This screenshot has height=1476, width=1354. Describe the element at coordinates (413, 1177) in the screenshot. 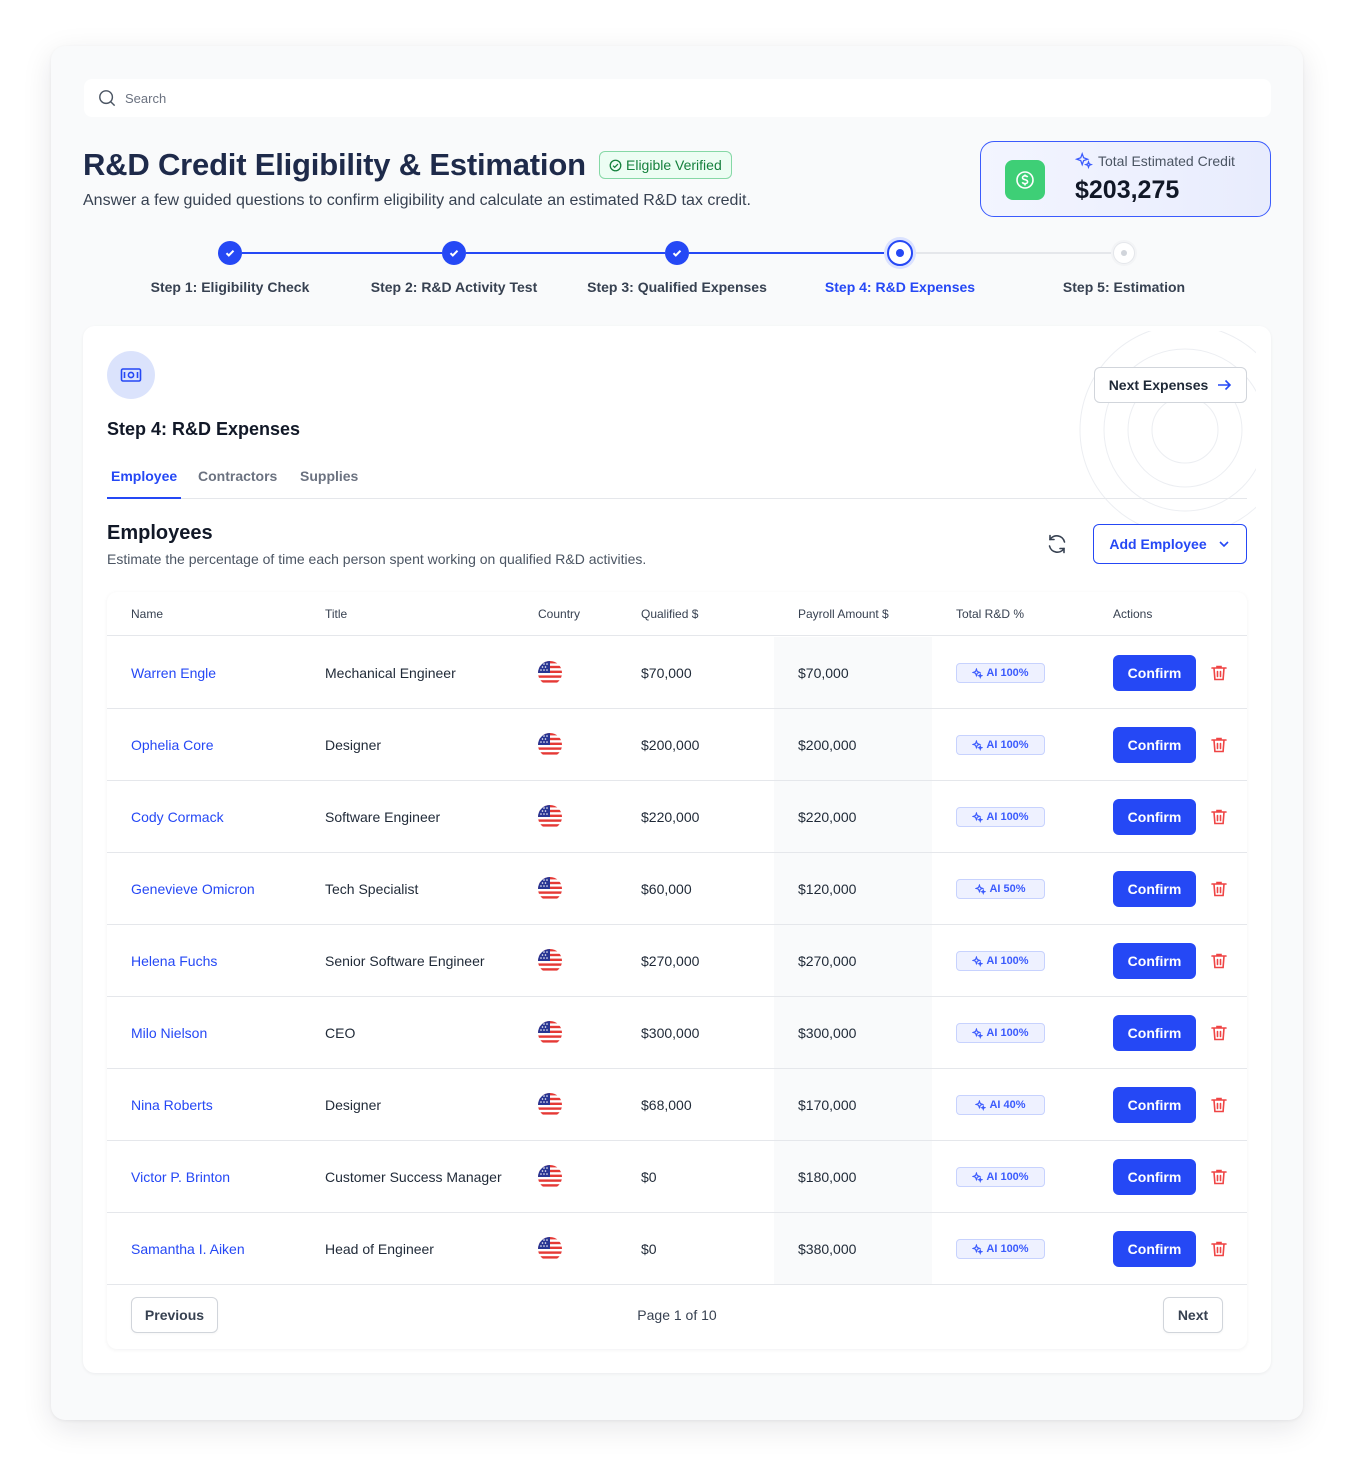

I see `employee-title: Customer Success Manager` at that location.